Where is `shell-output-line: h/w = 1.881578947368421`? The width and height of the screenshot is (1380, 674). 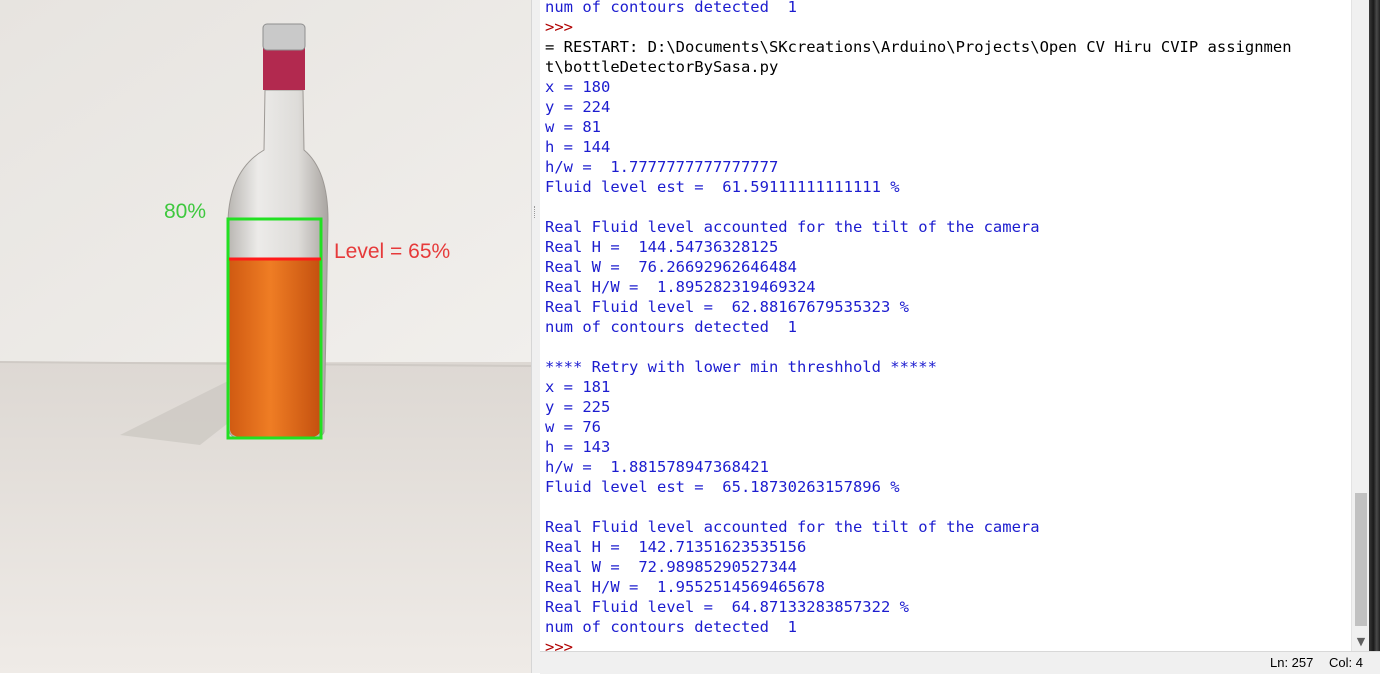
shell-output-line: h/w = 1.881578947368421 is located at coordinates (657, 467).